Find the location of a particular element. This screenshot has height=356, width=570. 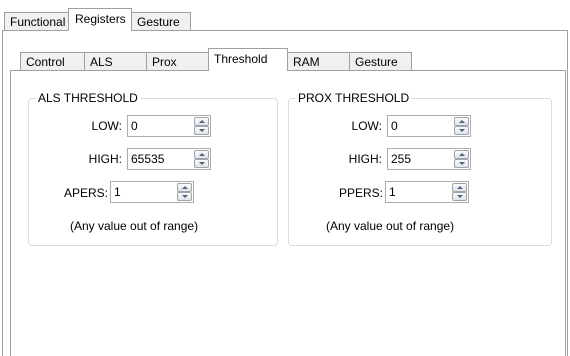

tab-label: RAM is located at coordinates (306, 62).